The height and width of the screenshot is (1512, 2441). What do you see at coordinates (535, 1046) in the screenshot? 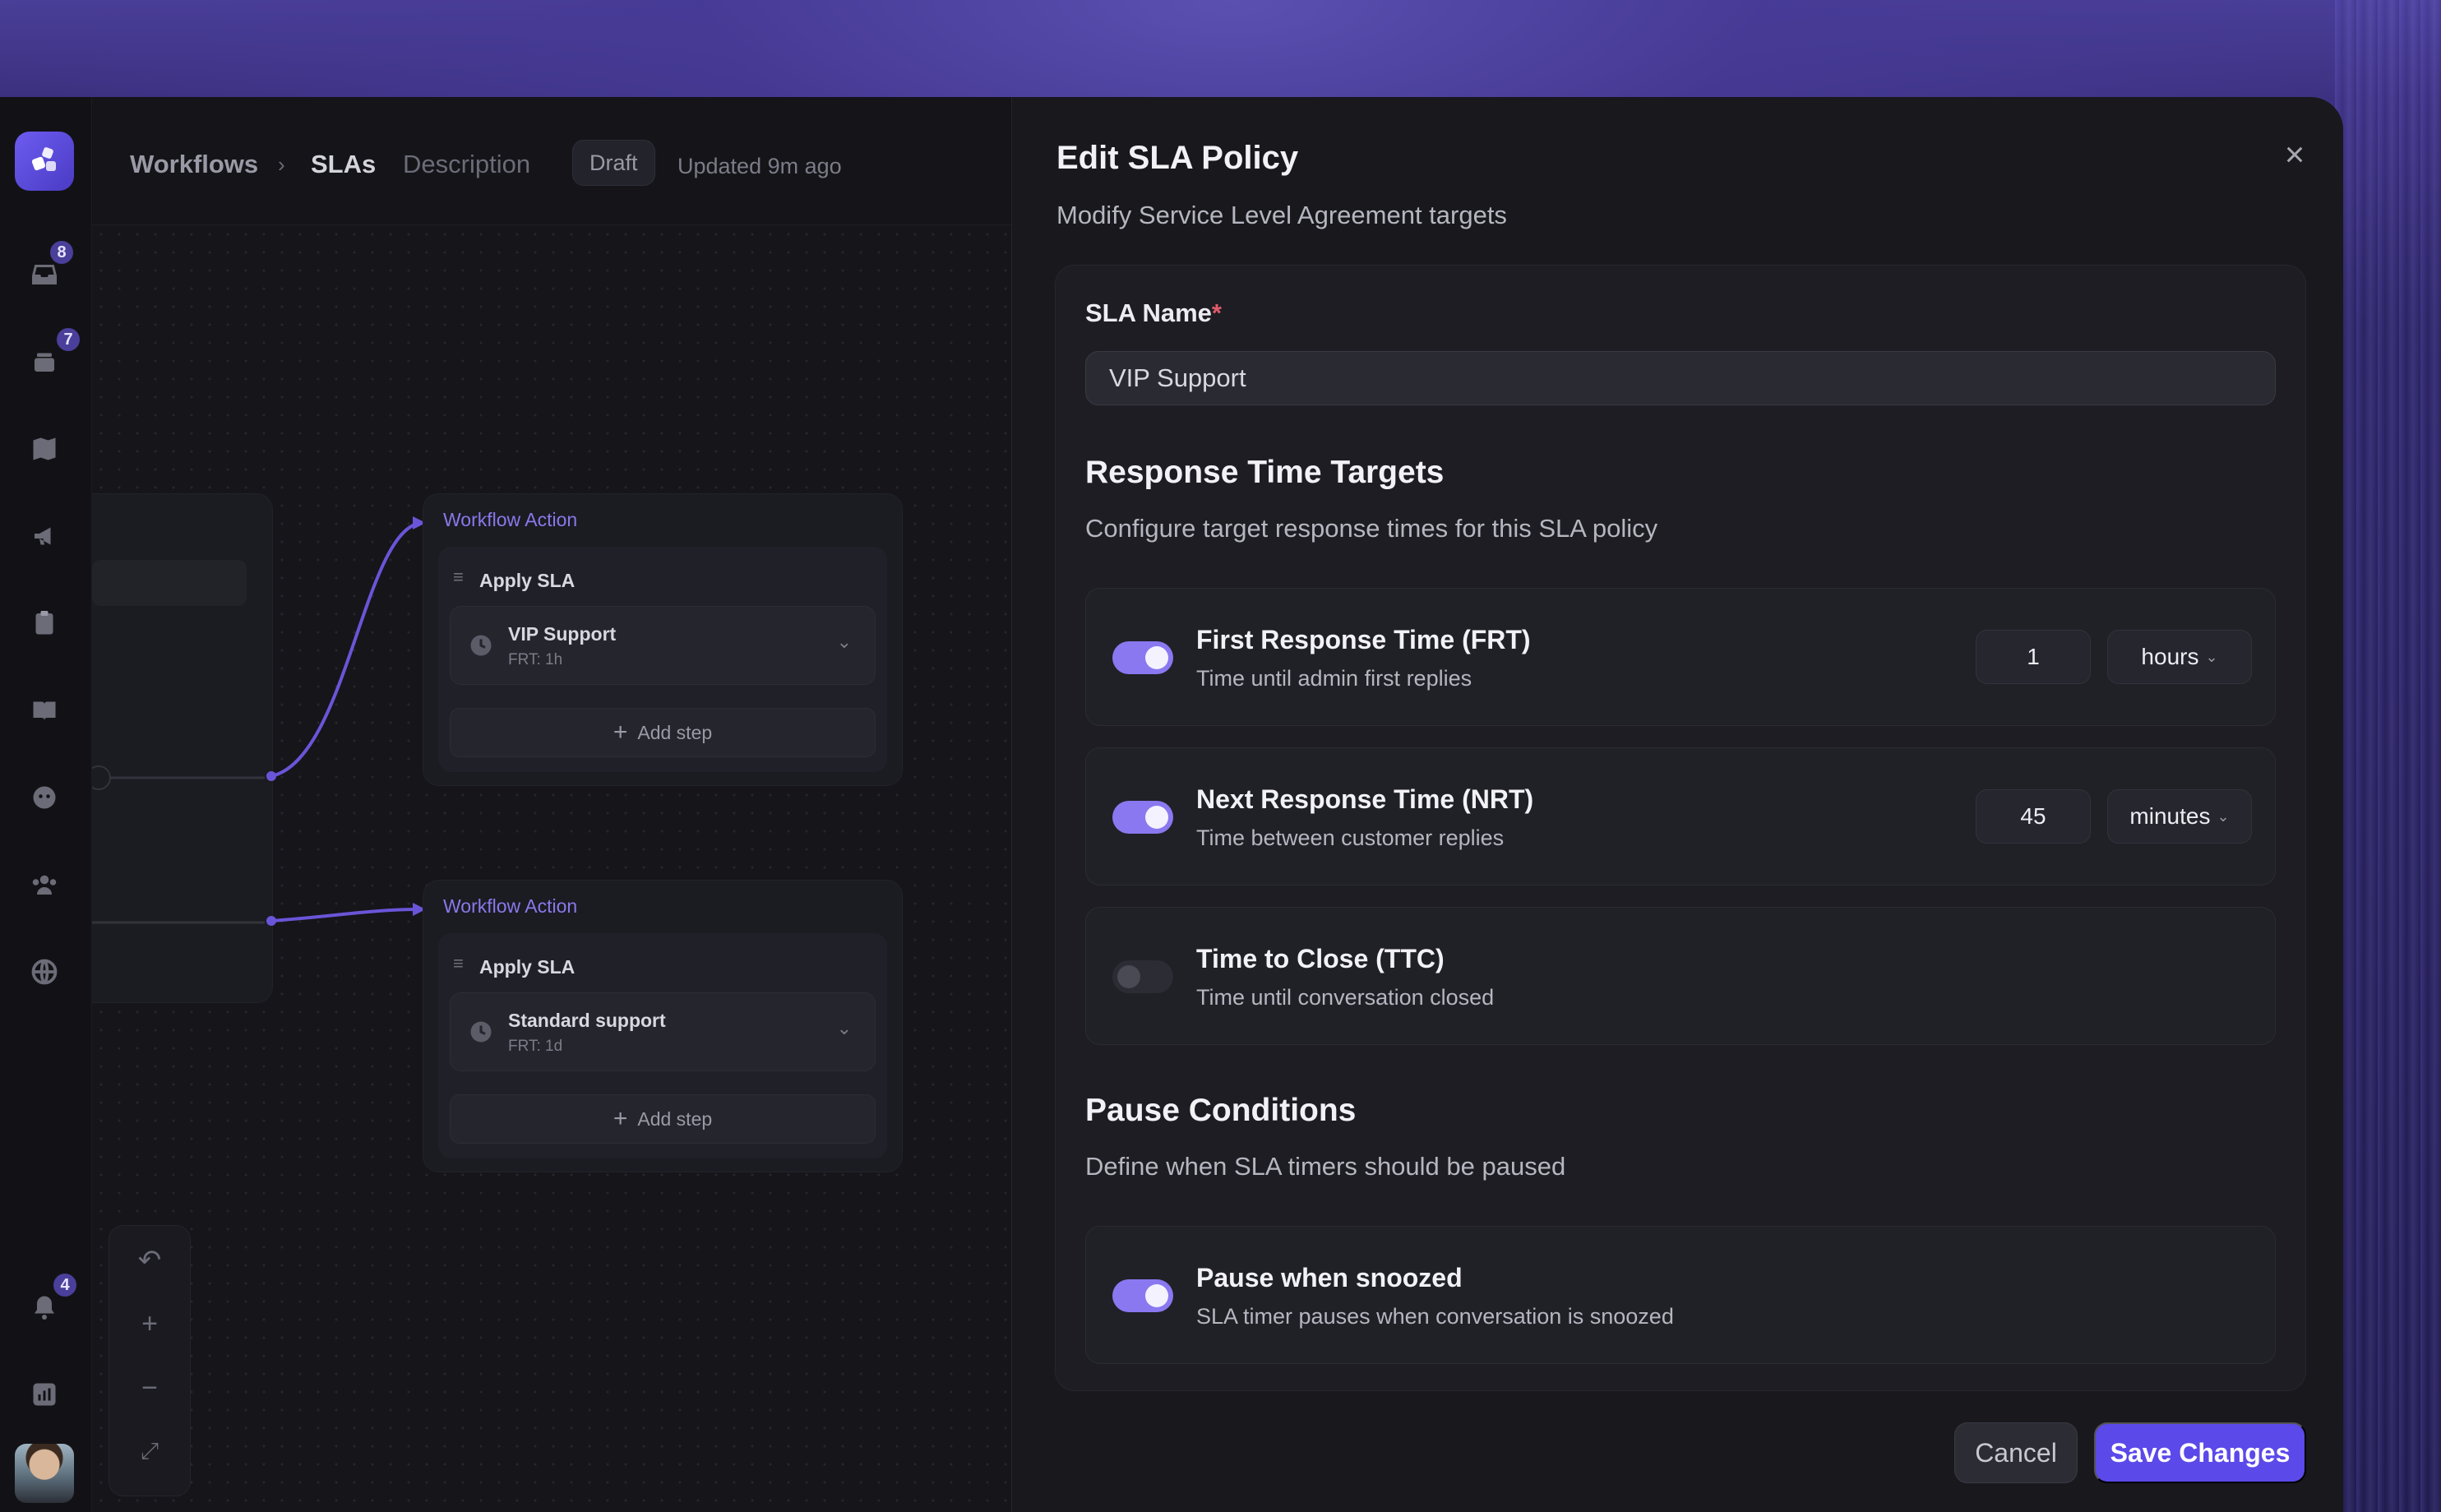
I see `sla-select-detail: FRT: 1d` at bounding box center [535, 1046].